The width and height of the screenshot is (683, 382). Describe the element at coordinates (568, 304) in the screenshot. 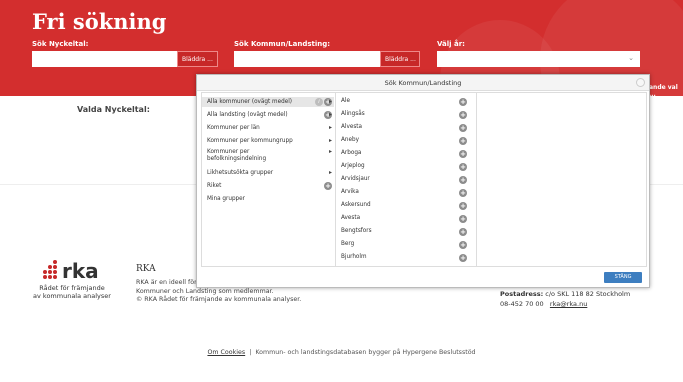

I see `email-link: rka@rka.nu` at that location.